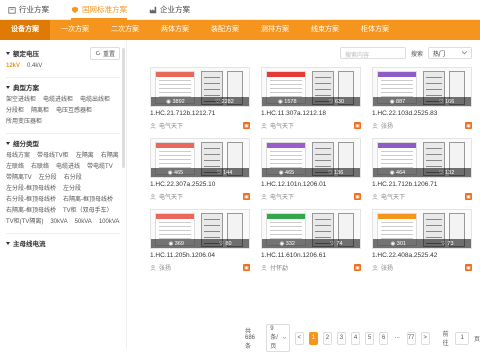  Describe the element at coordinates (341, 338) in the screenshot. I see `page-button: 3` at that location.